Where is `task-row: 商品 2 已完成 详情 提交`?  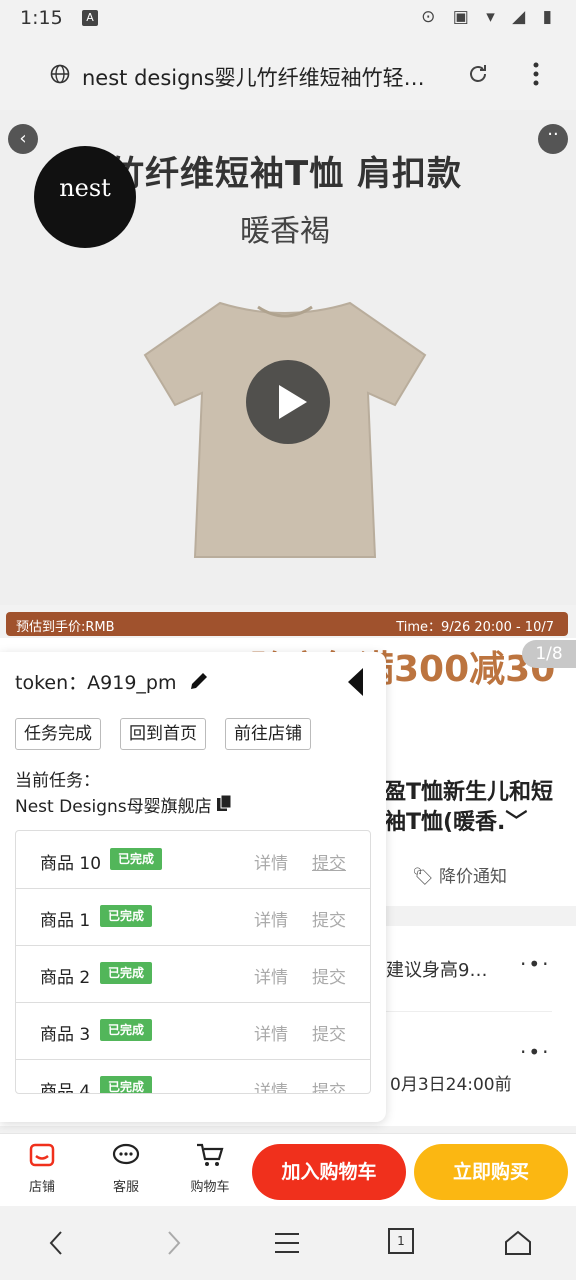 task-row: 商品 2 已完成 详情 提交 is located at coordinates (193, 974).